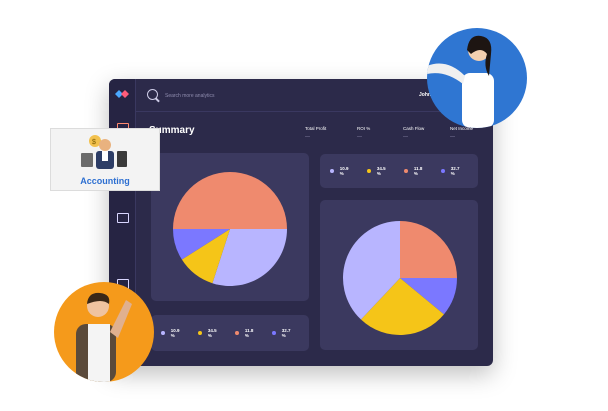  What do you see at coordinates (315, 133) in the screenshot?
I see `stat-total-profit: Total Profit —` at bounding box center [315, 133].